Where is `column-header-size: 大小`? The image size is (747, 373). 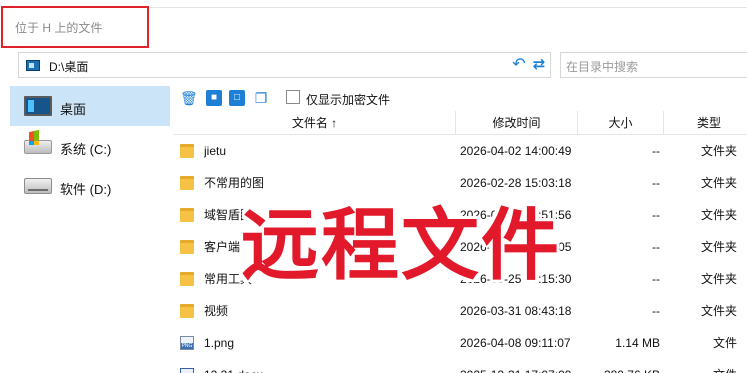
column-header-size: 大小 is located at coordinates (621, 123).